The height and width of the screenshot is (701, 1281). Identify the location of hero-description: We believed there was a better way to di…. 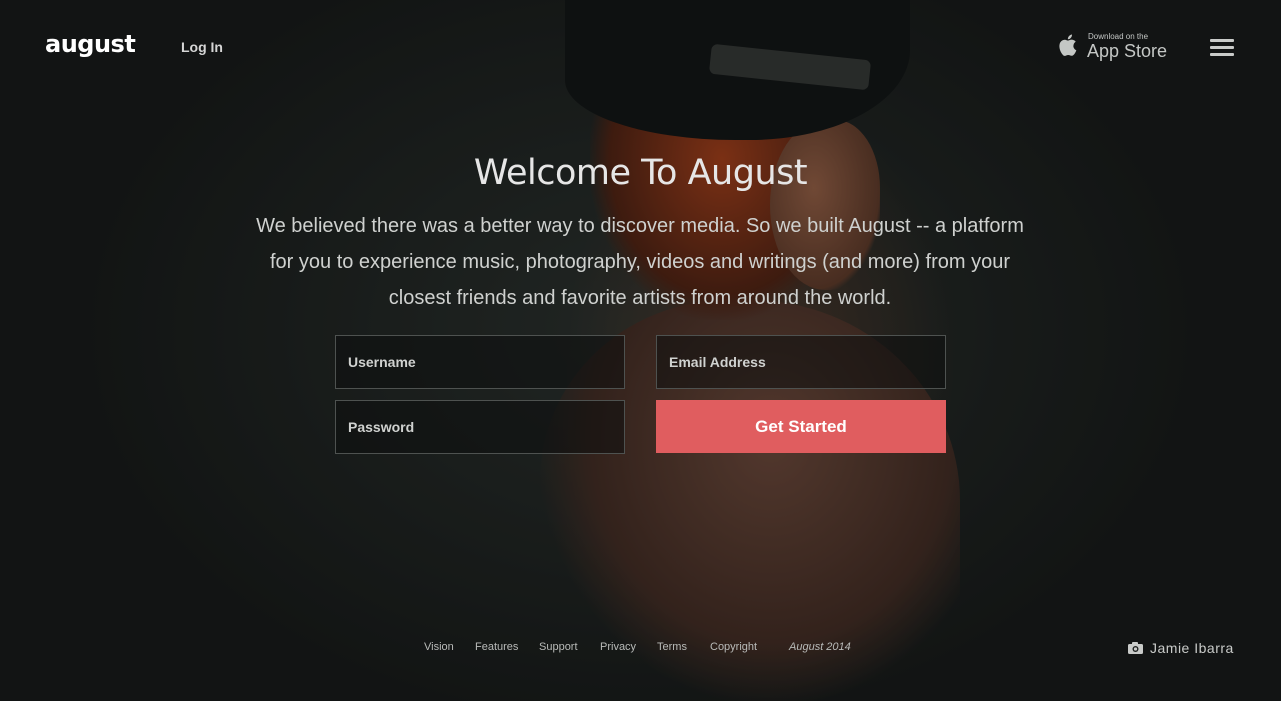
(640, 262).